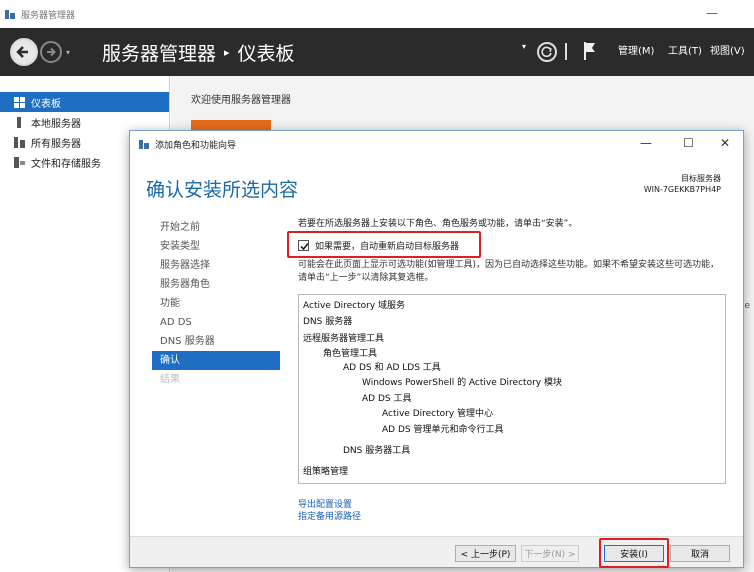 The width and height of the screenshot is (754, 572). What do you see at coordinates (377, 451) in the screenshot?
I see `list-item: DNS 服务器工具` at bounding box center [377, 451].